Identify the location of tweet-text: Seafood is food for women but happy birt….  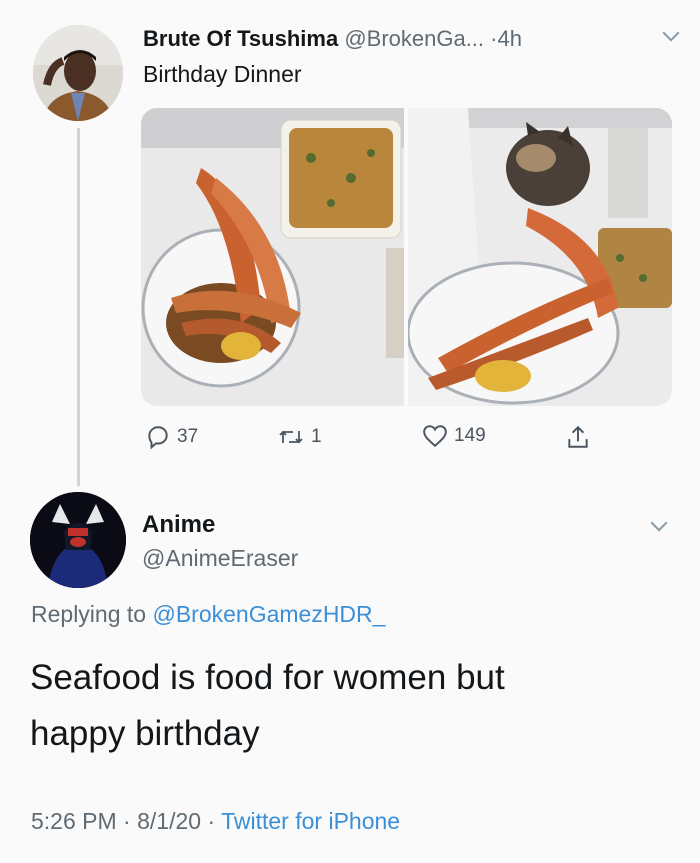
(350, 706).